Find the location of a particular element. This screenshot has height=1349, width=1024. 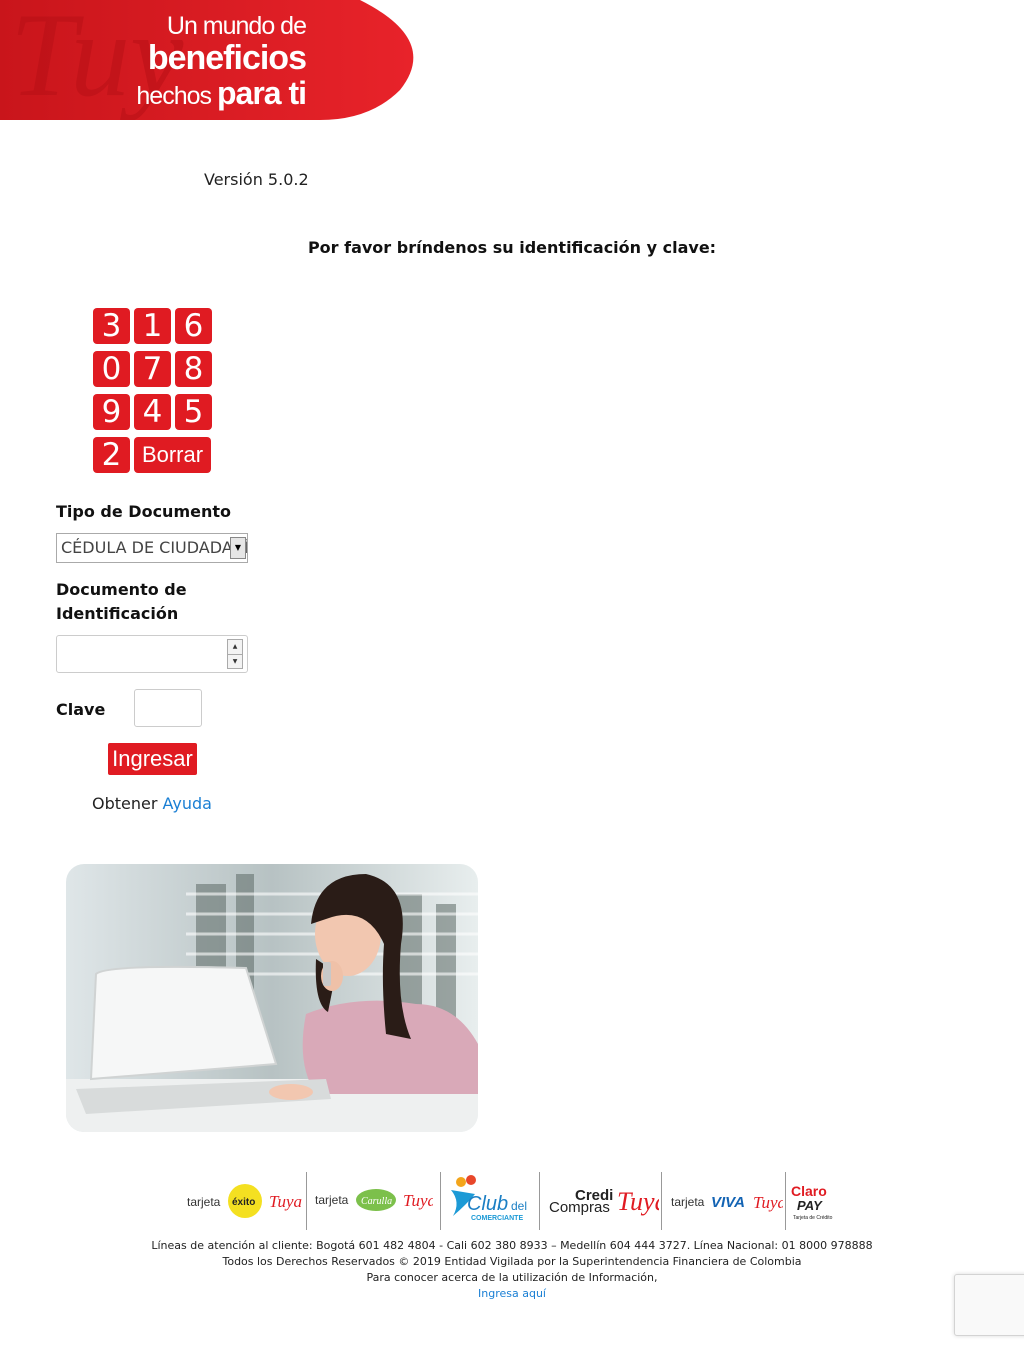

svg-text: Tarjeta de Crédito is located at coordinates (813, 1218).